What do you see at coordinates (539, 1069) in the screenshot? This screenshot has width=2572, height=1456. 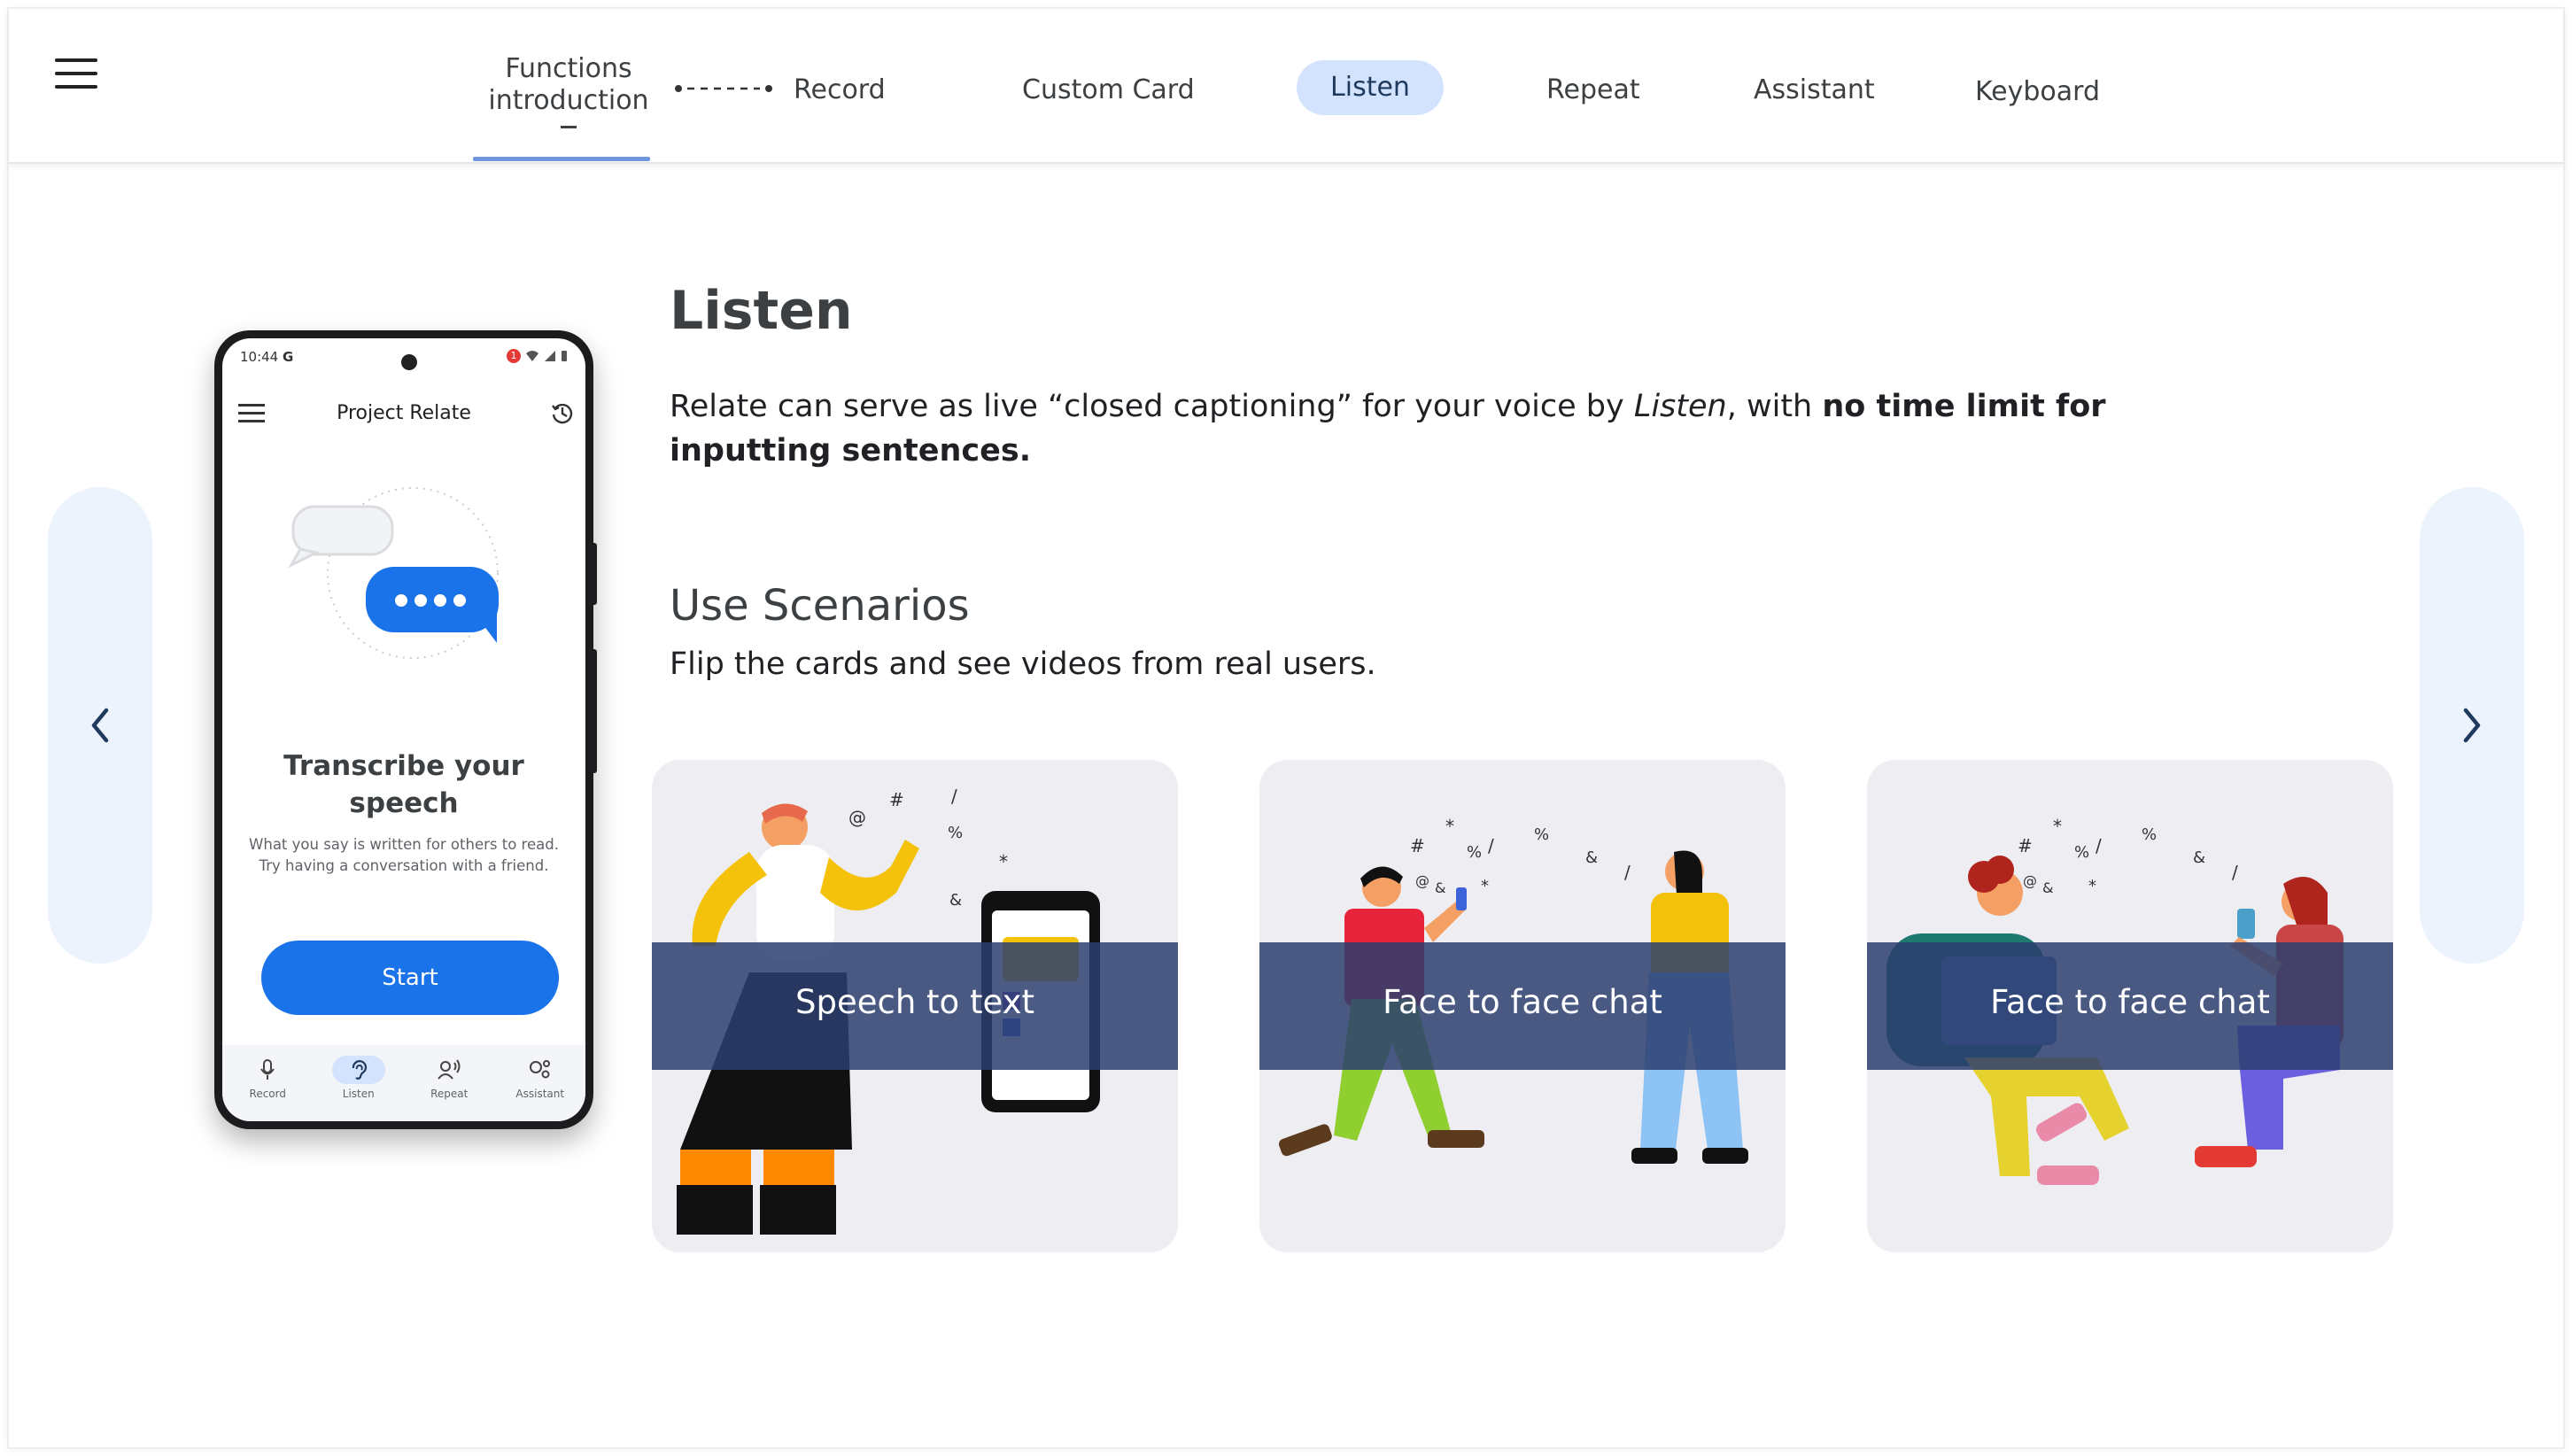 I see `assistant-icon` at bounding box center [539, 1069].